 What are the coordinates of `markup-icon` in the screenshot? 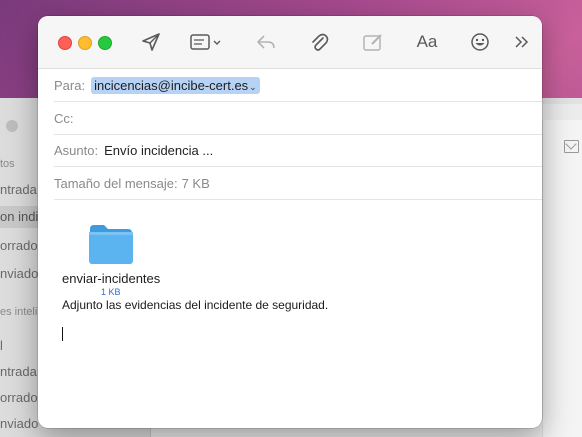 It's located at (372, 42).